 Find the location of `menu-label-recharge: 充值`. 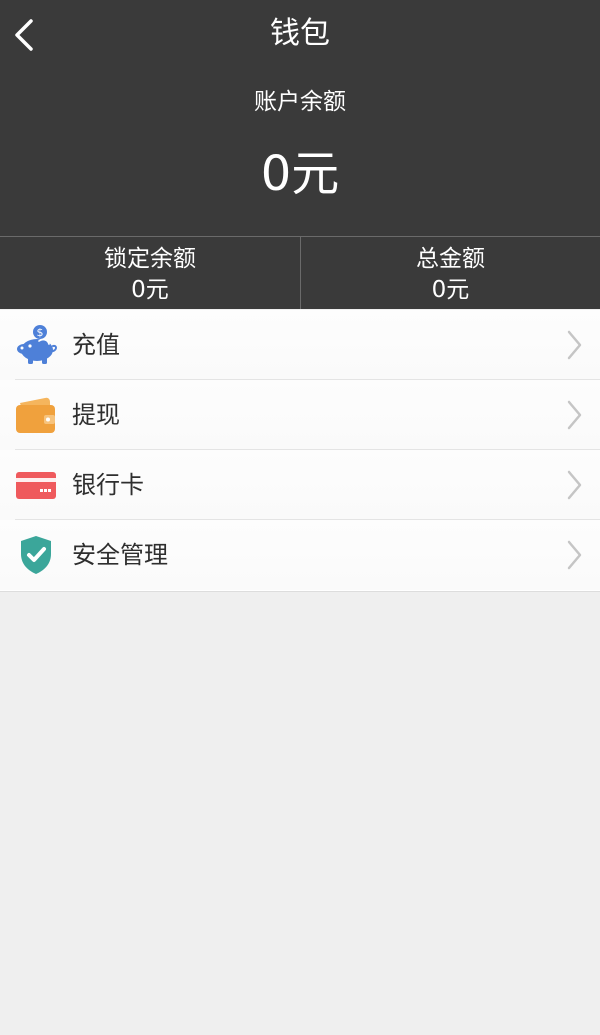

menu-label-recharge: 充值 is located at coordinates (96, 345).